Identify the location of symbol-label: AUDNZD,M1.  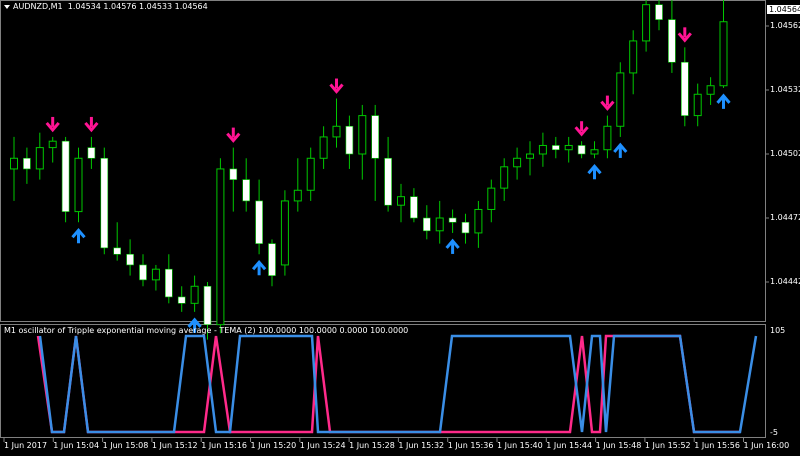
(38, 6).